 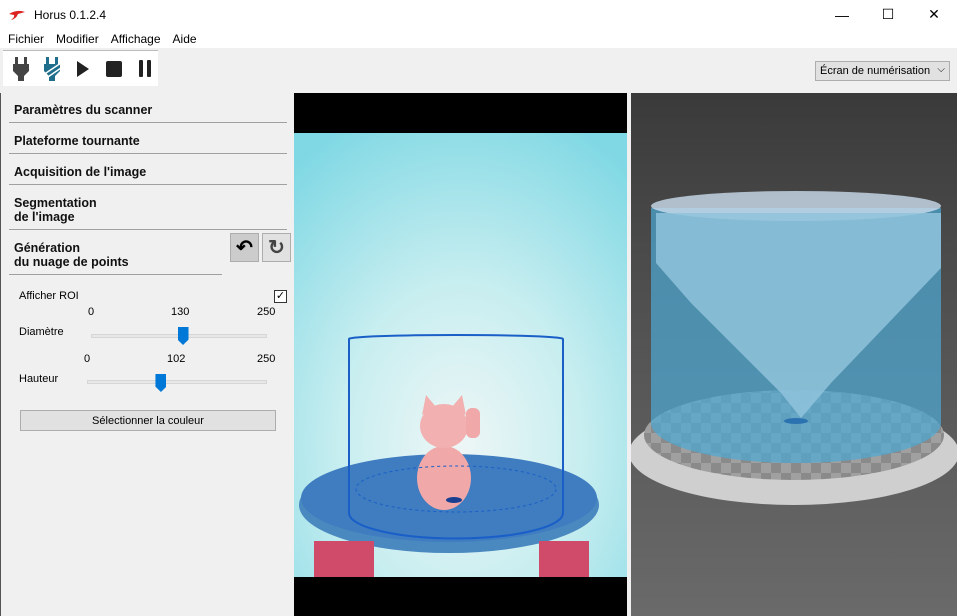 What do you see at coordinates (266, 312) in the screenshot?
I see `diameter-max: 250` at bounding box center [266, 312].